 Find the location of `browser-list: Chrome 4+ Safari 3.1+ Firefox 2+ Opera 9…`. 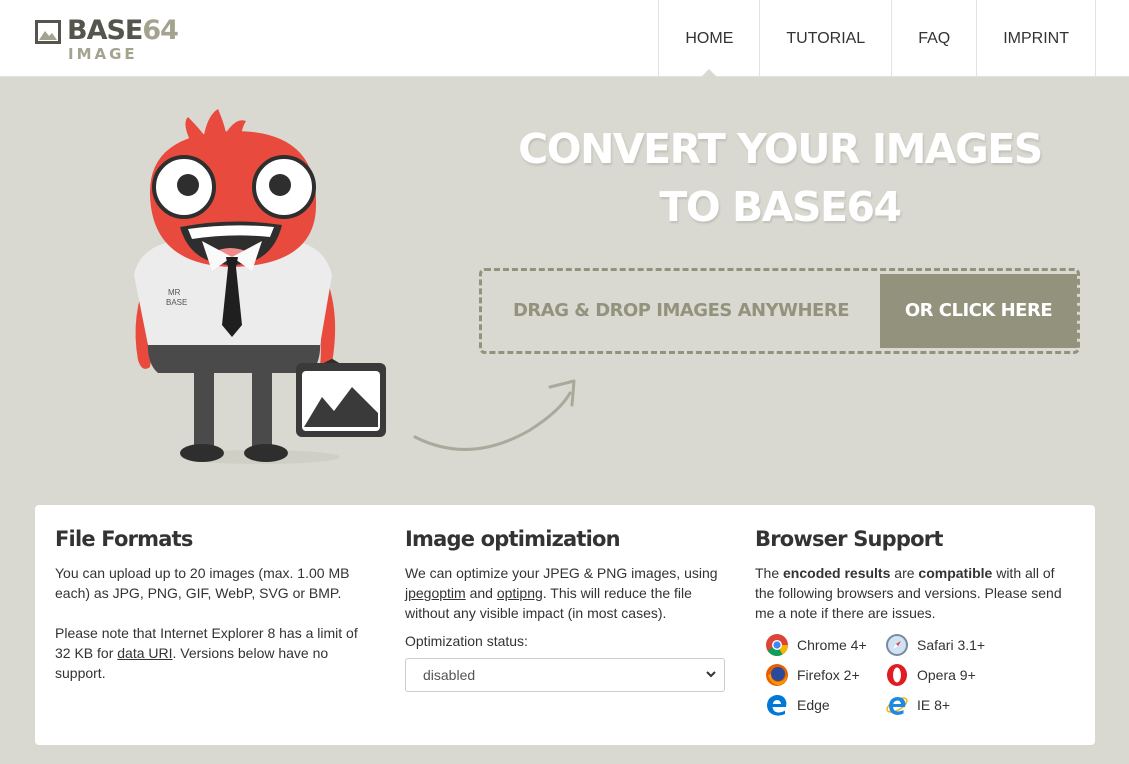

browser-list: Chrome 4+ Safari 3.1+ Firefox 2+ Opera 9… is located at coordinates (920, 675).